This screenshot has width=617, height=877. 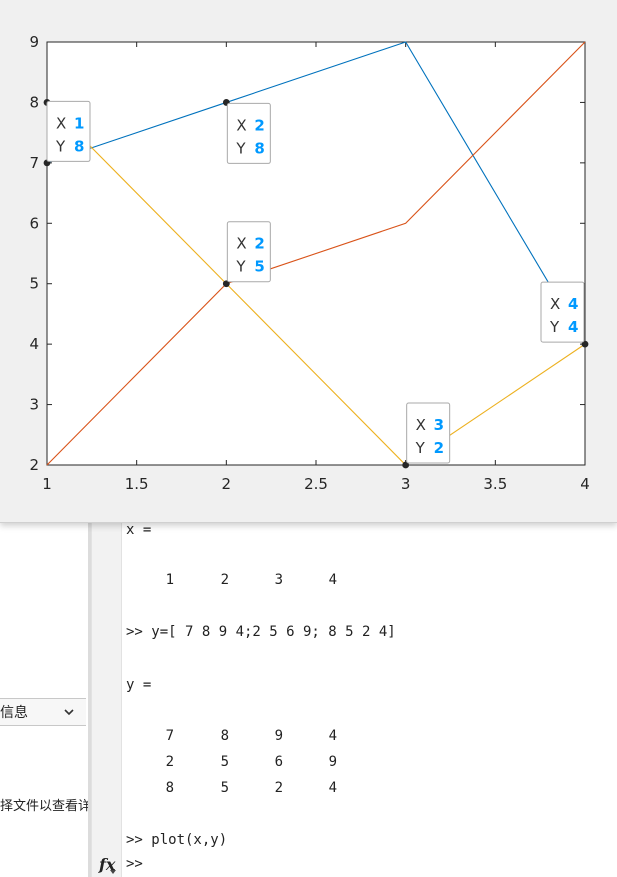 What do you see at coordinates (14, 713) in the screenshot?
I see `details-label: 信息` at bounding box center [14, 713].